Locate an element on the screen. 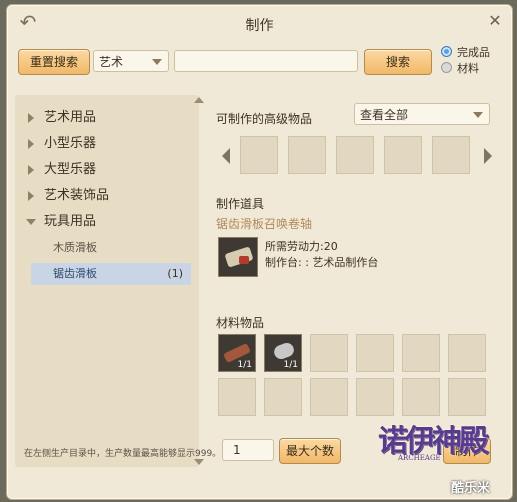 The width and height of the screenshot is (517, 502). tree-category-label: 艺术装饰品 is located at coordinates (77, 195).